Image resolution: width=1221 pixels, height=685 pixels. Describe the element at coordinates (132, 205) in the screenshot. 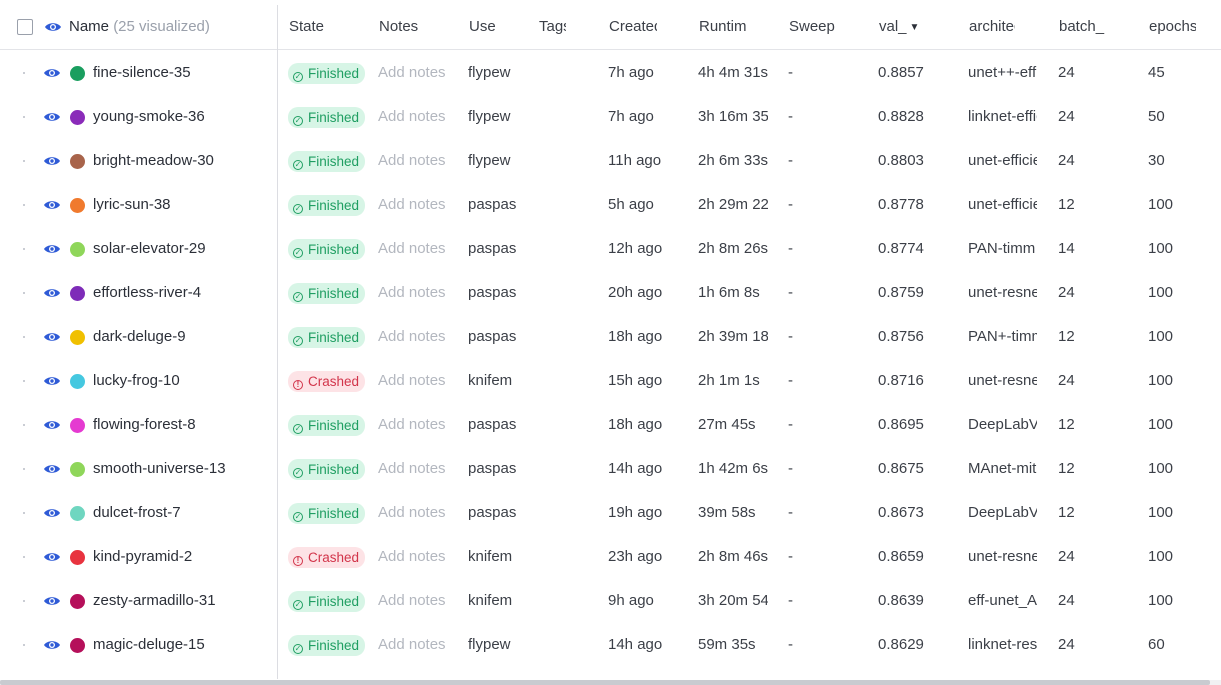

I see `run-name-link: lyric-sun-38` at that location.